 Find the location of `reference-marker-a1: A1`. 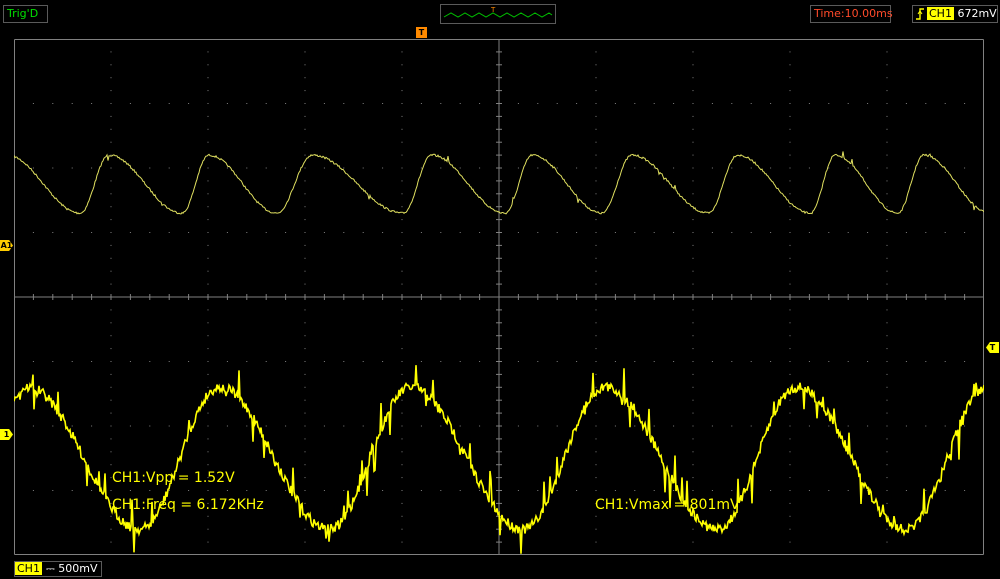

reference-marker-a1: A1 is located at coordinates (6, 245).